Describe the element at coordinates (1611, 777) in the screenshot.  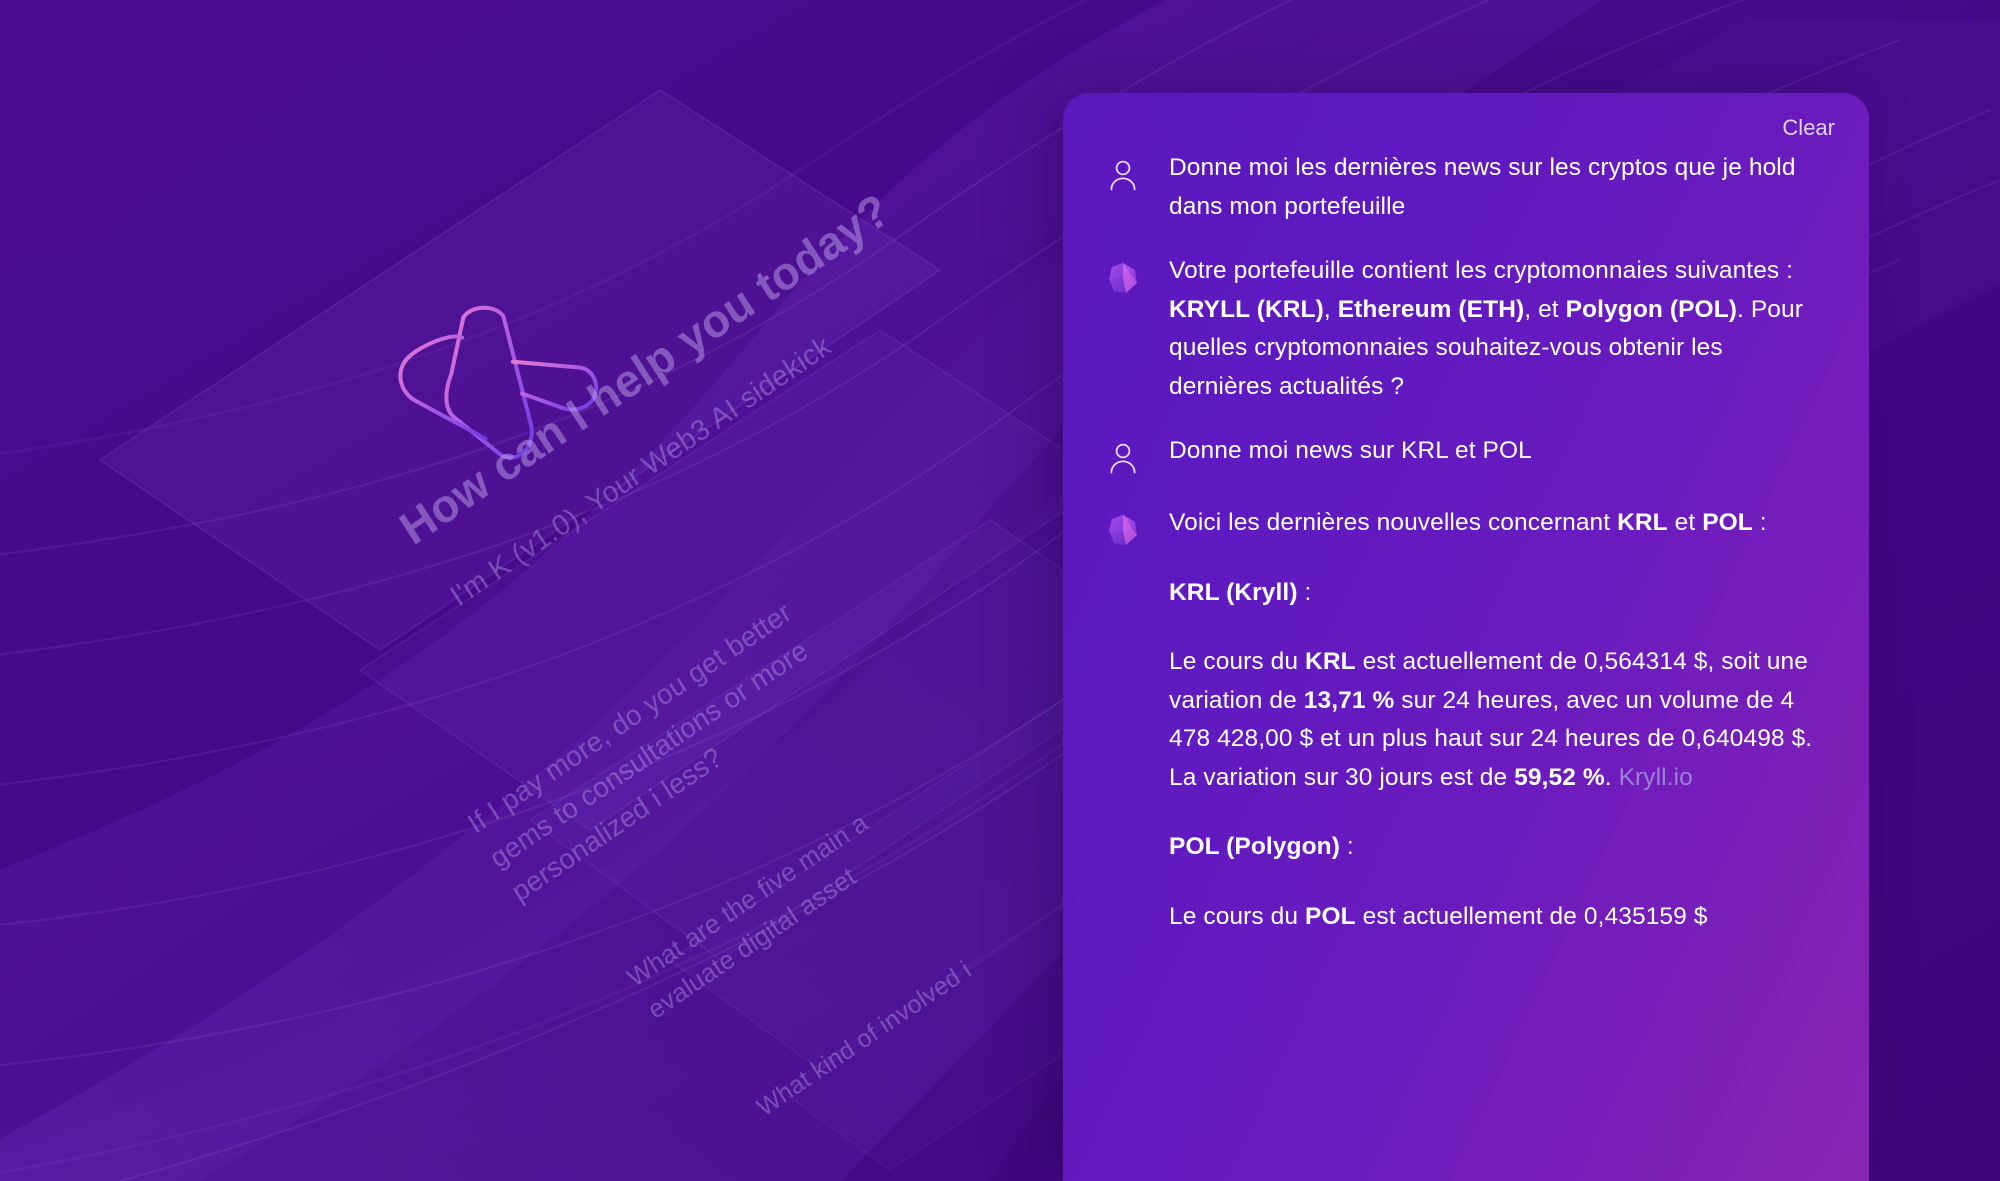
I see `body-text: .` at that location.